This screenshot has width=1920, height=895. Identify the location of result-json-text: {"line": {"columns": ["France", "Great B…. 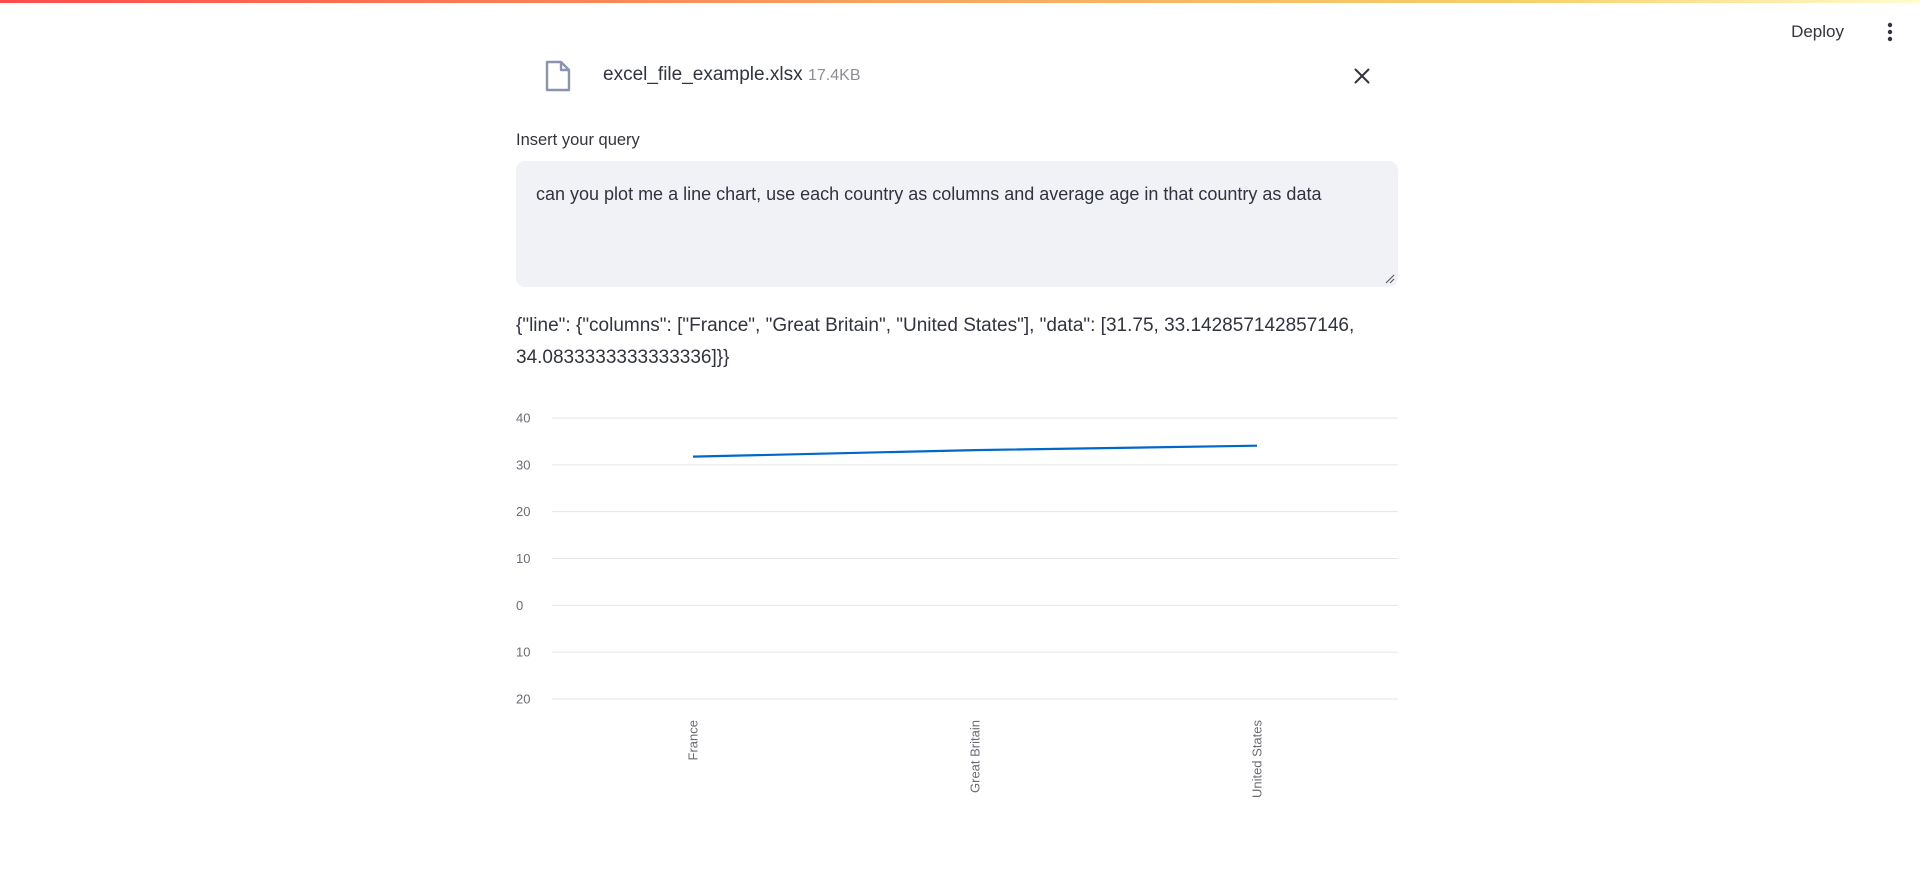
(935, 341).